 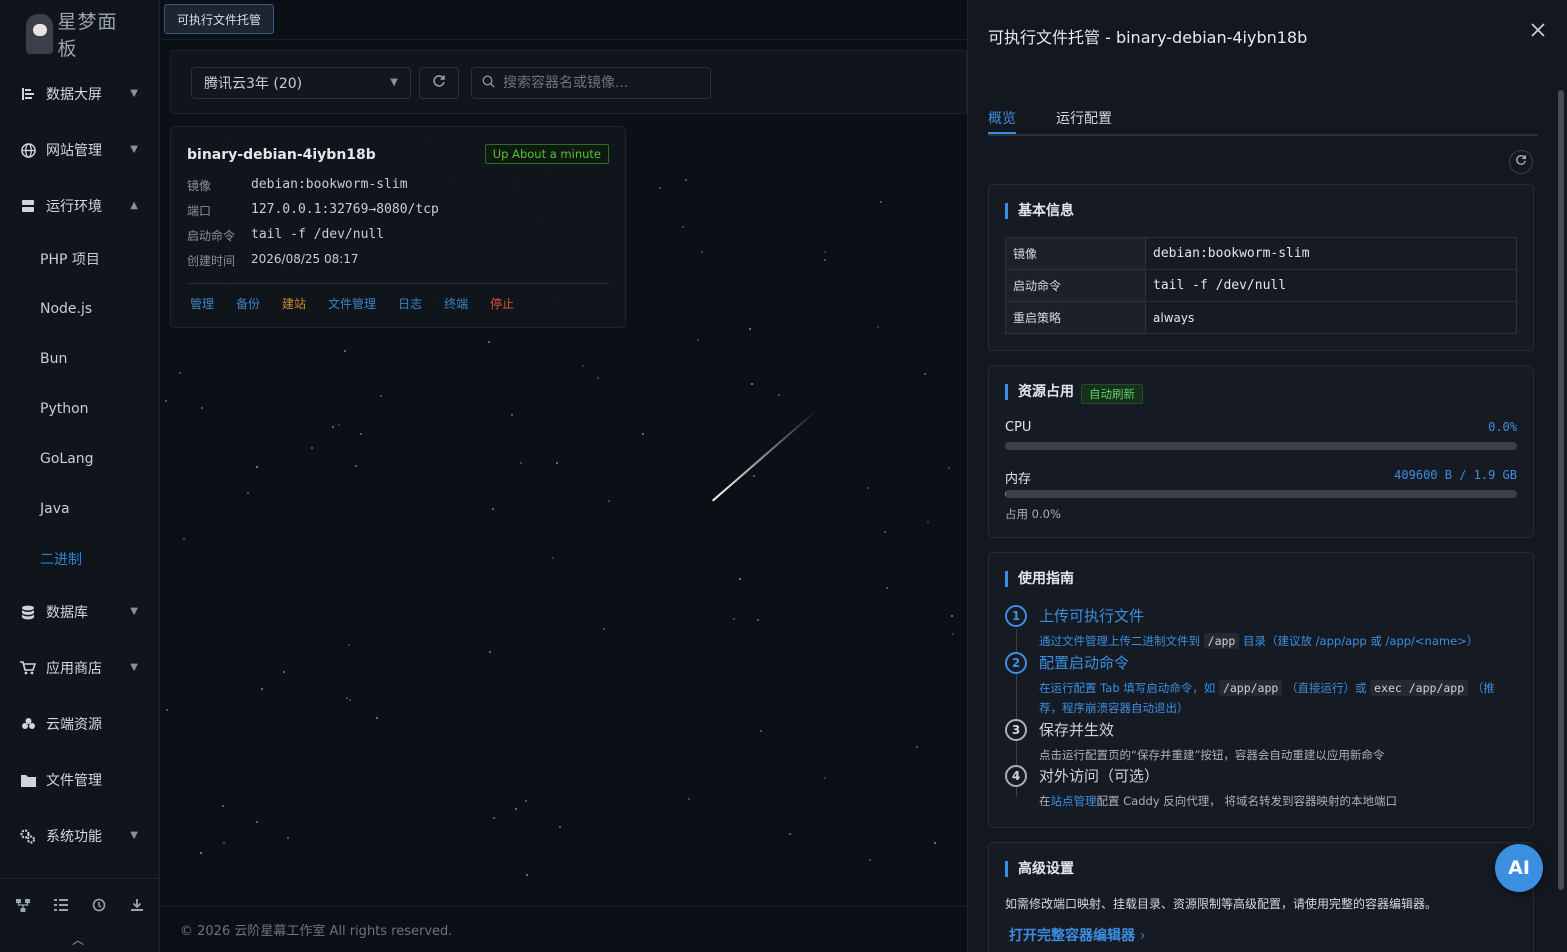 I want to click on memory-value: 409600 B / 1.9 GB, so click(x=1455, y=475).